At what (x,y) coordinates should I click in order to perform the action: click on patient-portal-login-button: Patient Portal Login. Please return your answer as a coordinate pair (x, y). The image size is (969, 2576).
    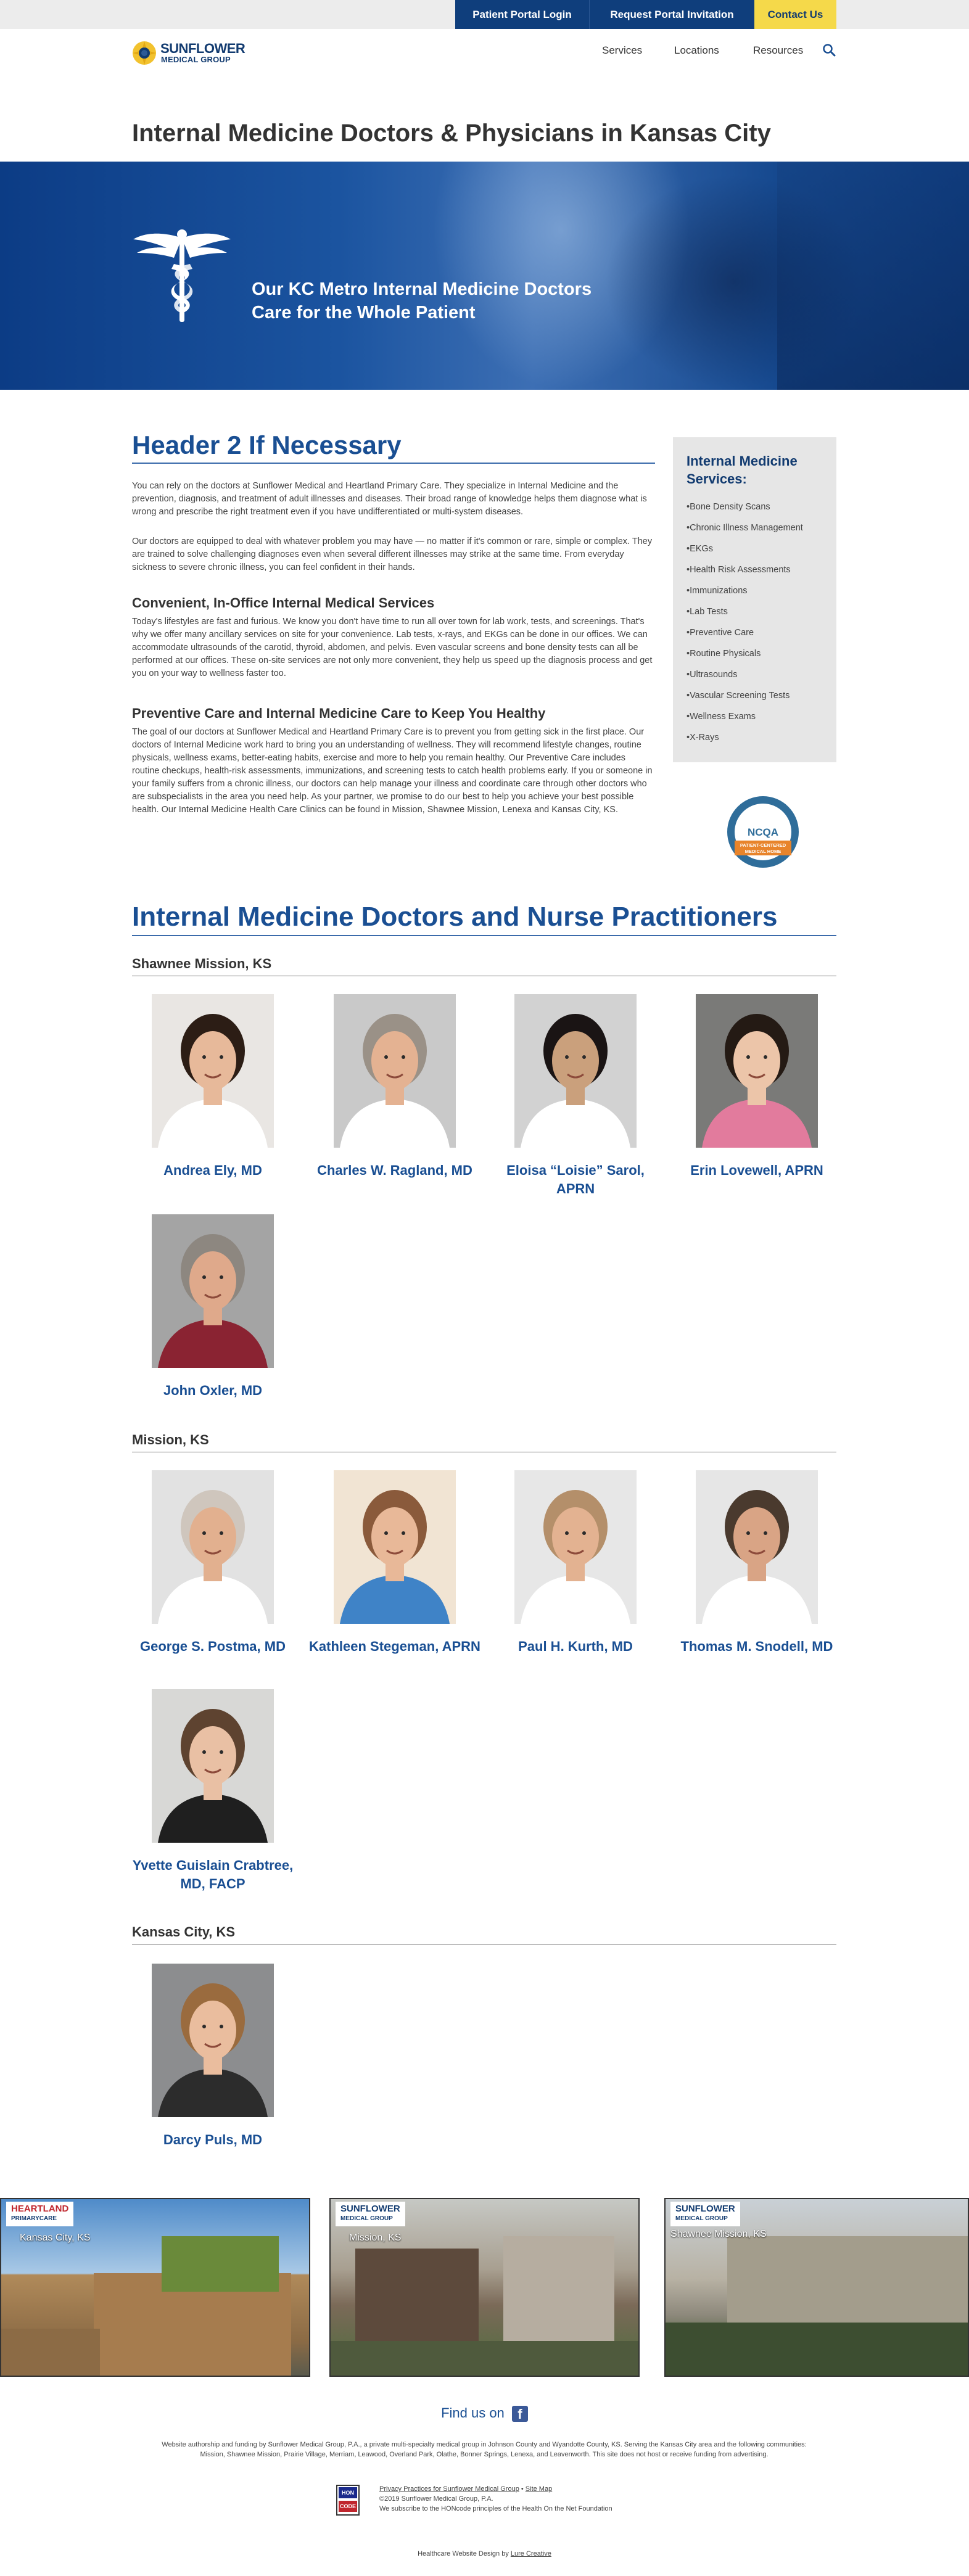
    Looking at the image, I should click on (522, 14).